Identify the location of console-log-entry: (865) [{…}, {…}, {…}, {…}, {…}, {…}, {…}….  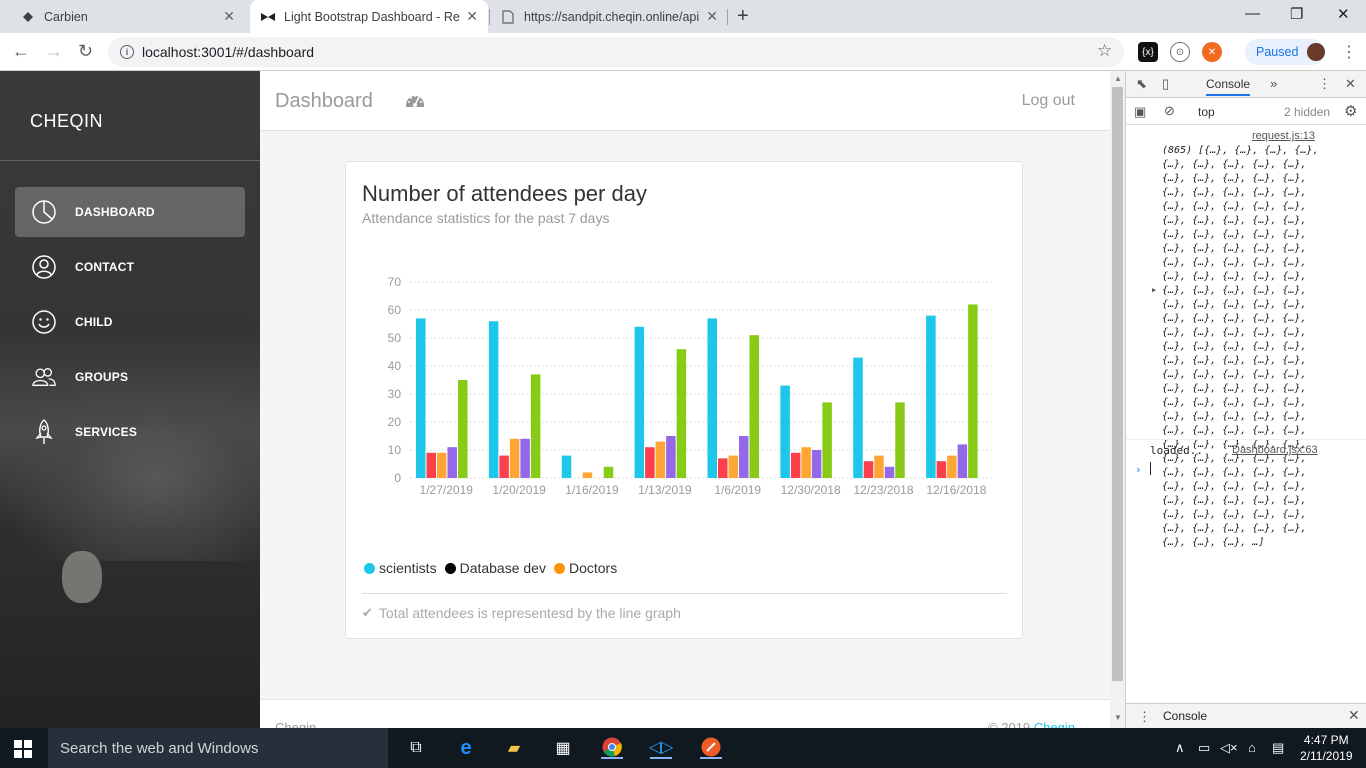
(1247, 347).